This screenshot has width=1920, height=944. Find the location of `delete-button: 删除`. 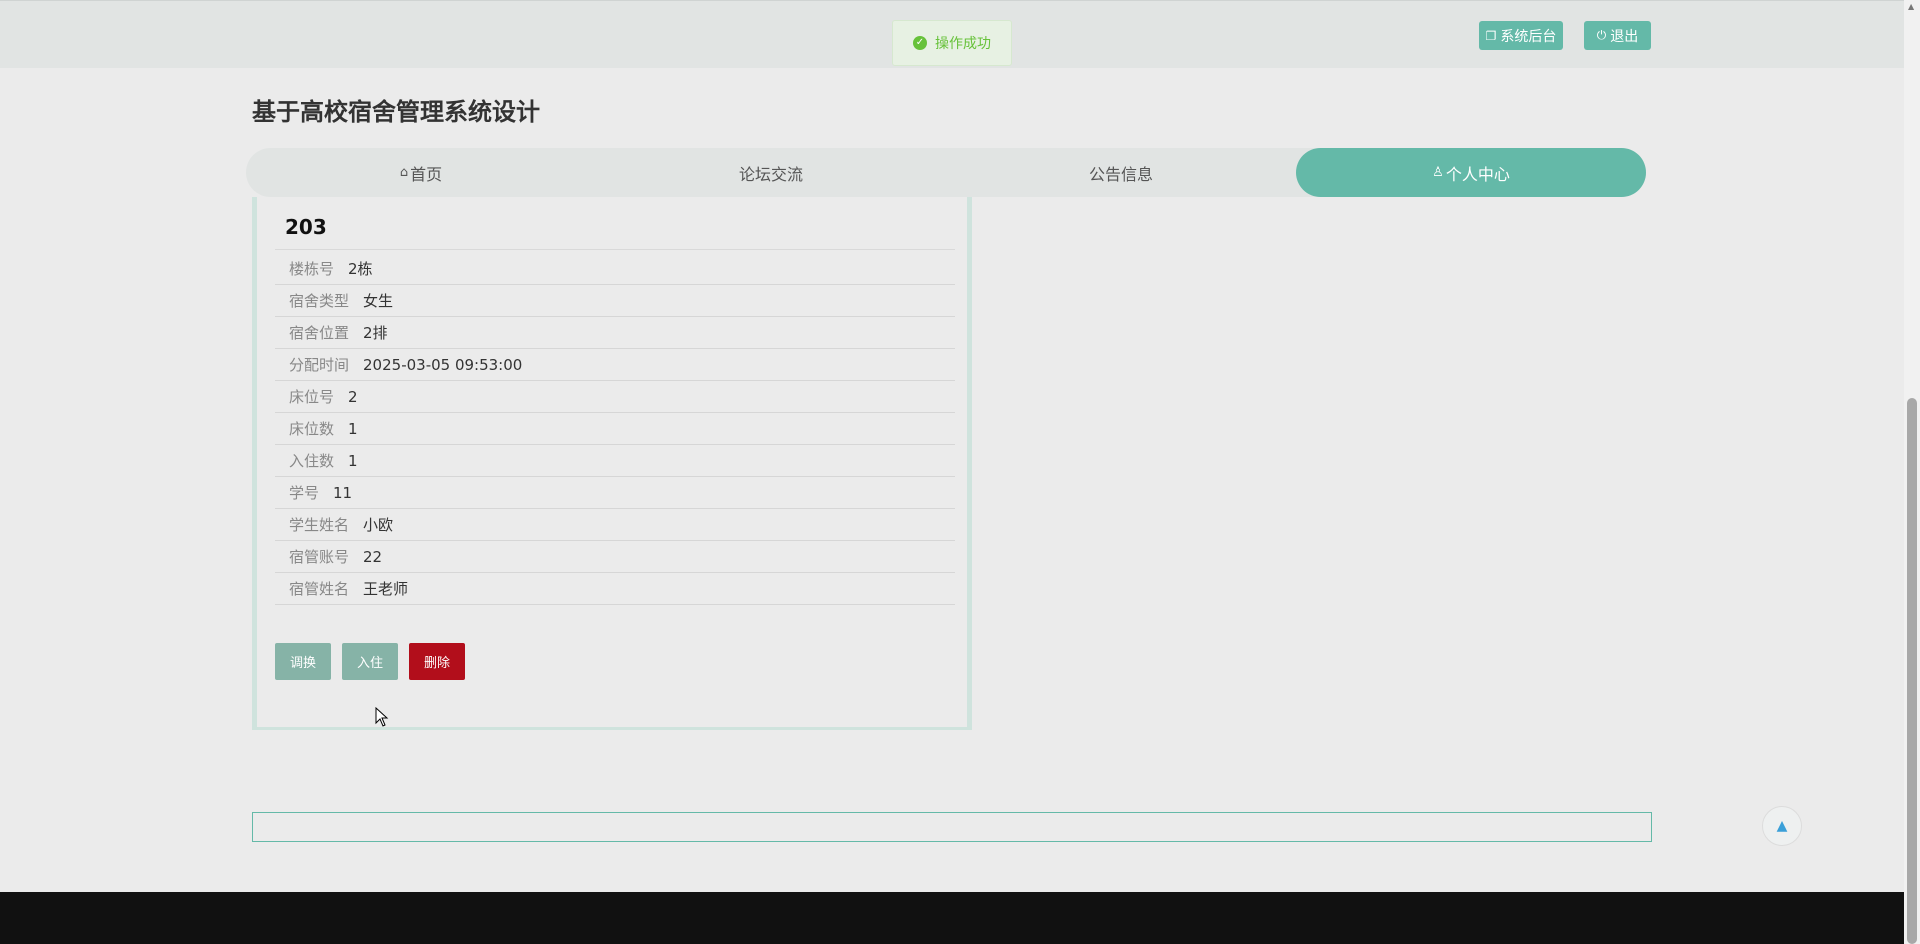

delete-button: 删除 is located at coordinates (437, 661).